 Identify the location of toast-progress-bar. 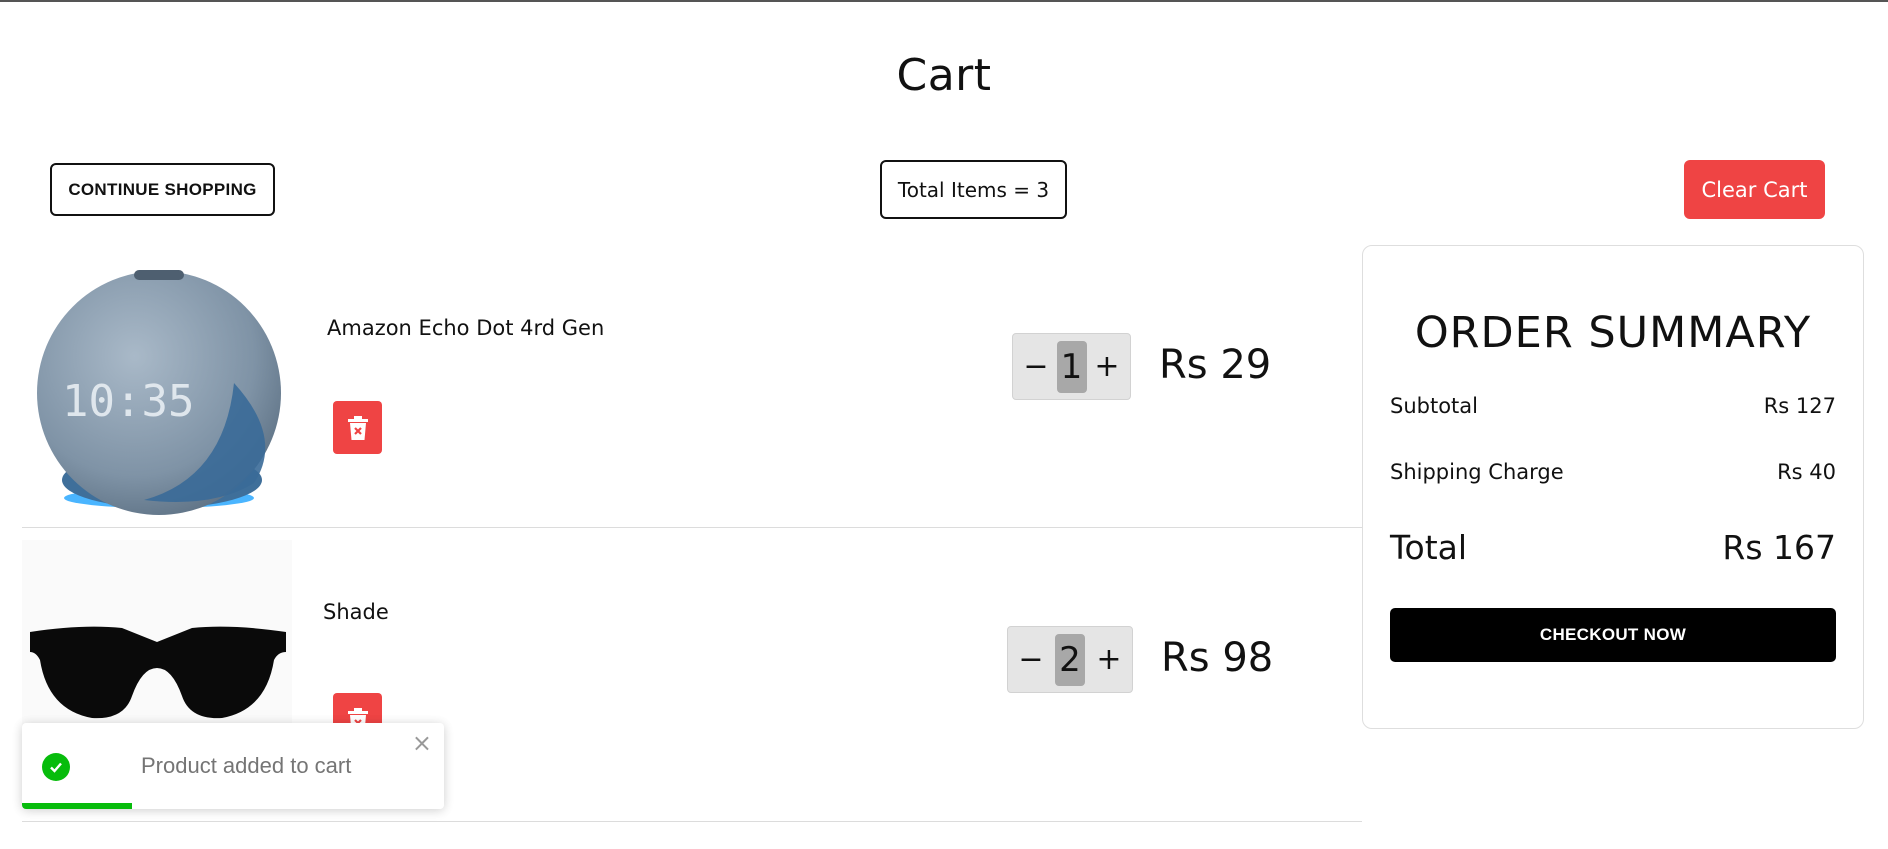
(77, 806).